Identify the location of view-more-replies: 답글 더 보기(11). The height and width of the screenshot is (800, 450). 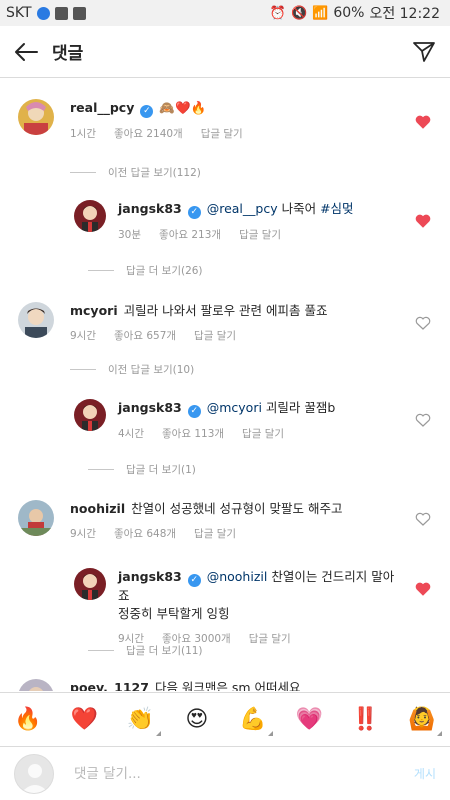
(145, 650).